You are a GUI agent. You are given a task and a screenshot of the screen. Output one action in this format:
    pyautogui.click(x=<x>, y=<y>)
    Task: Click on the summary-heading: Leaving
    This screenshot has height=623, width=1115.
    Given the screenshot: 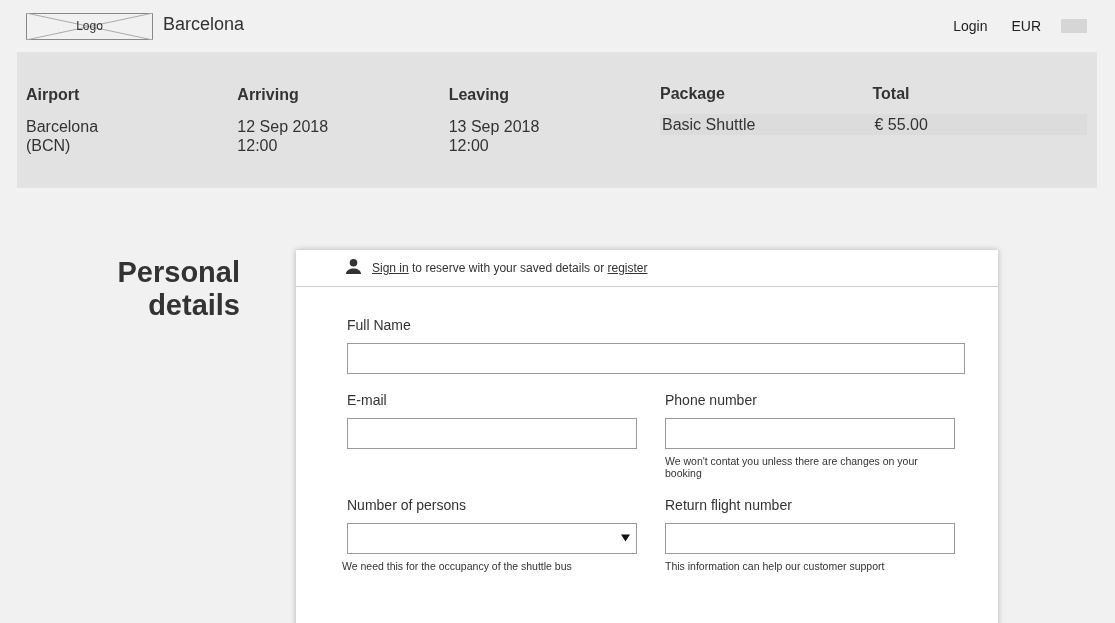 What is the action you would take?
    pyautogui.click(x=479, y=95)
    